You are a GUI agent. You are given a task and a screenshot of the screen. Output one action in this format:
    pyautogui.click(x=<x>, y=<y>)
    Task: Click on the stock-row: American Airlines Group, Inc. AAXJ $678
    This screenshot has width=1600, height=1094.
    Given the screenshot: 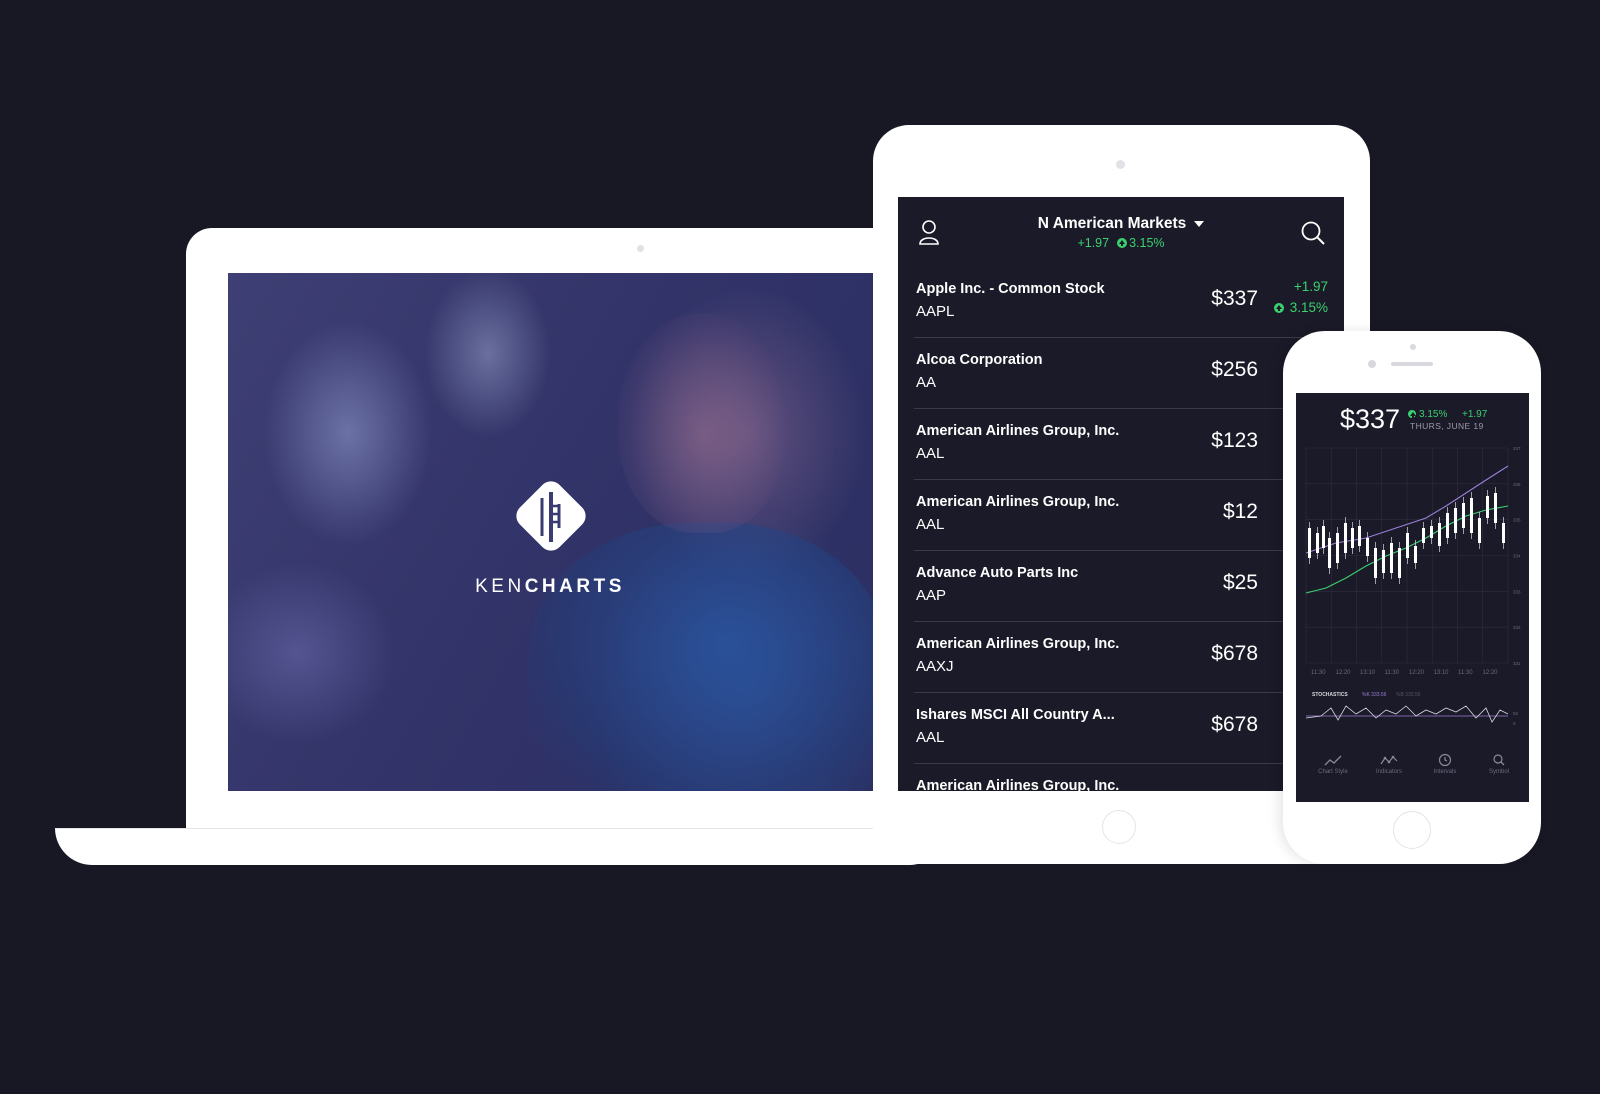 What is the action you would take?
    pyautogui.click(x=1121, y=657)
    